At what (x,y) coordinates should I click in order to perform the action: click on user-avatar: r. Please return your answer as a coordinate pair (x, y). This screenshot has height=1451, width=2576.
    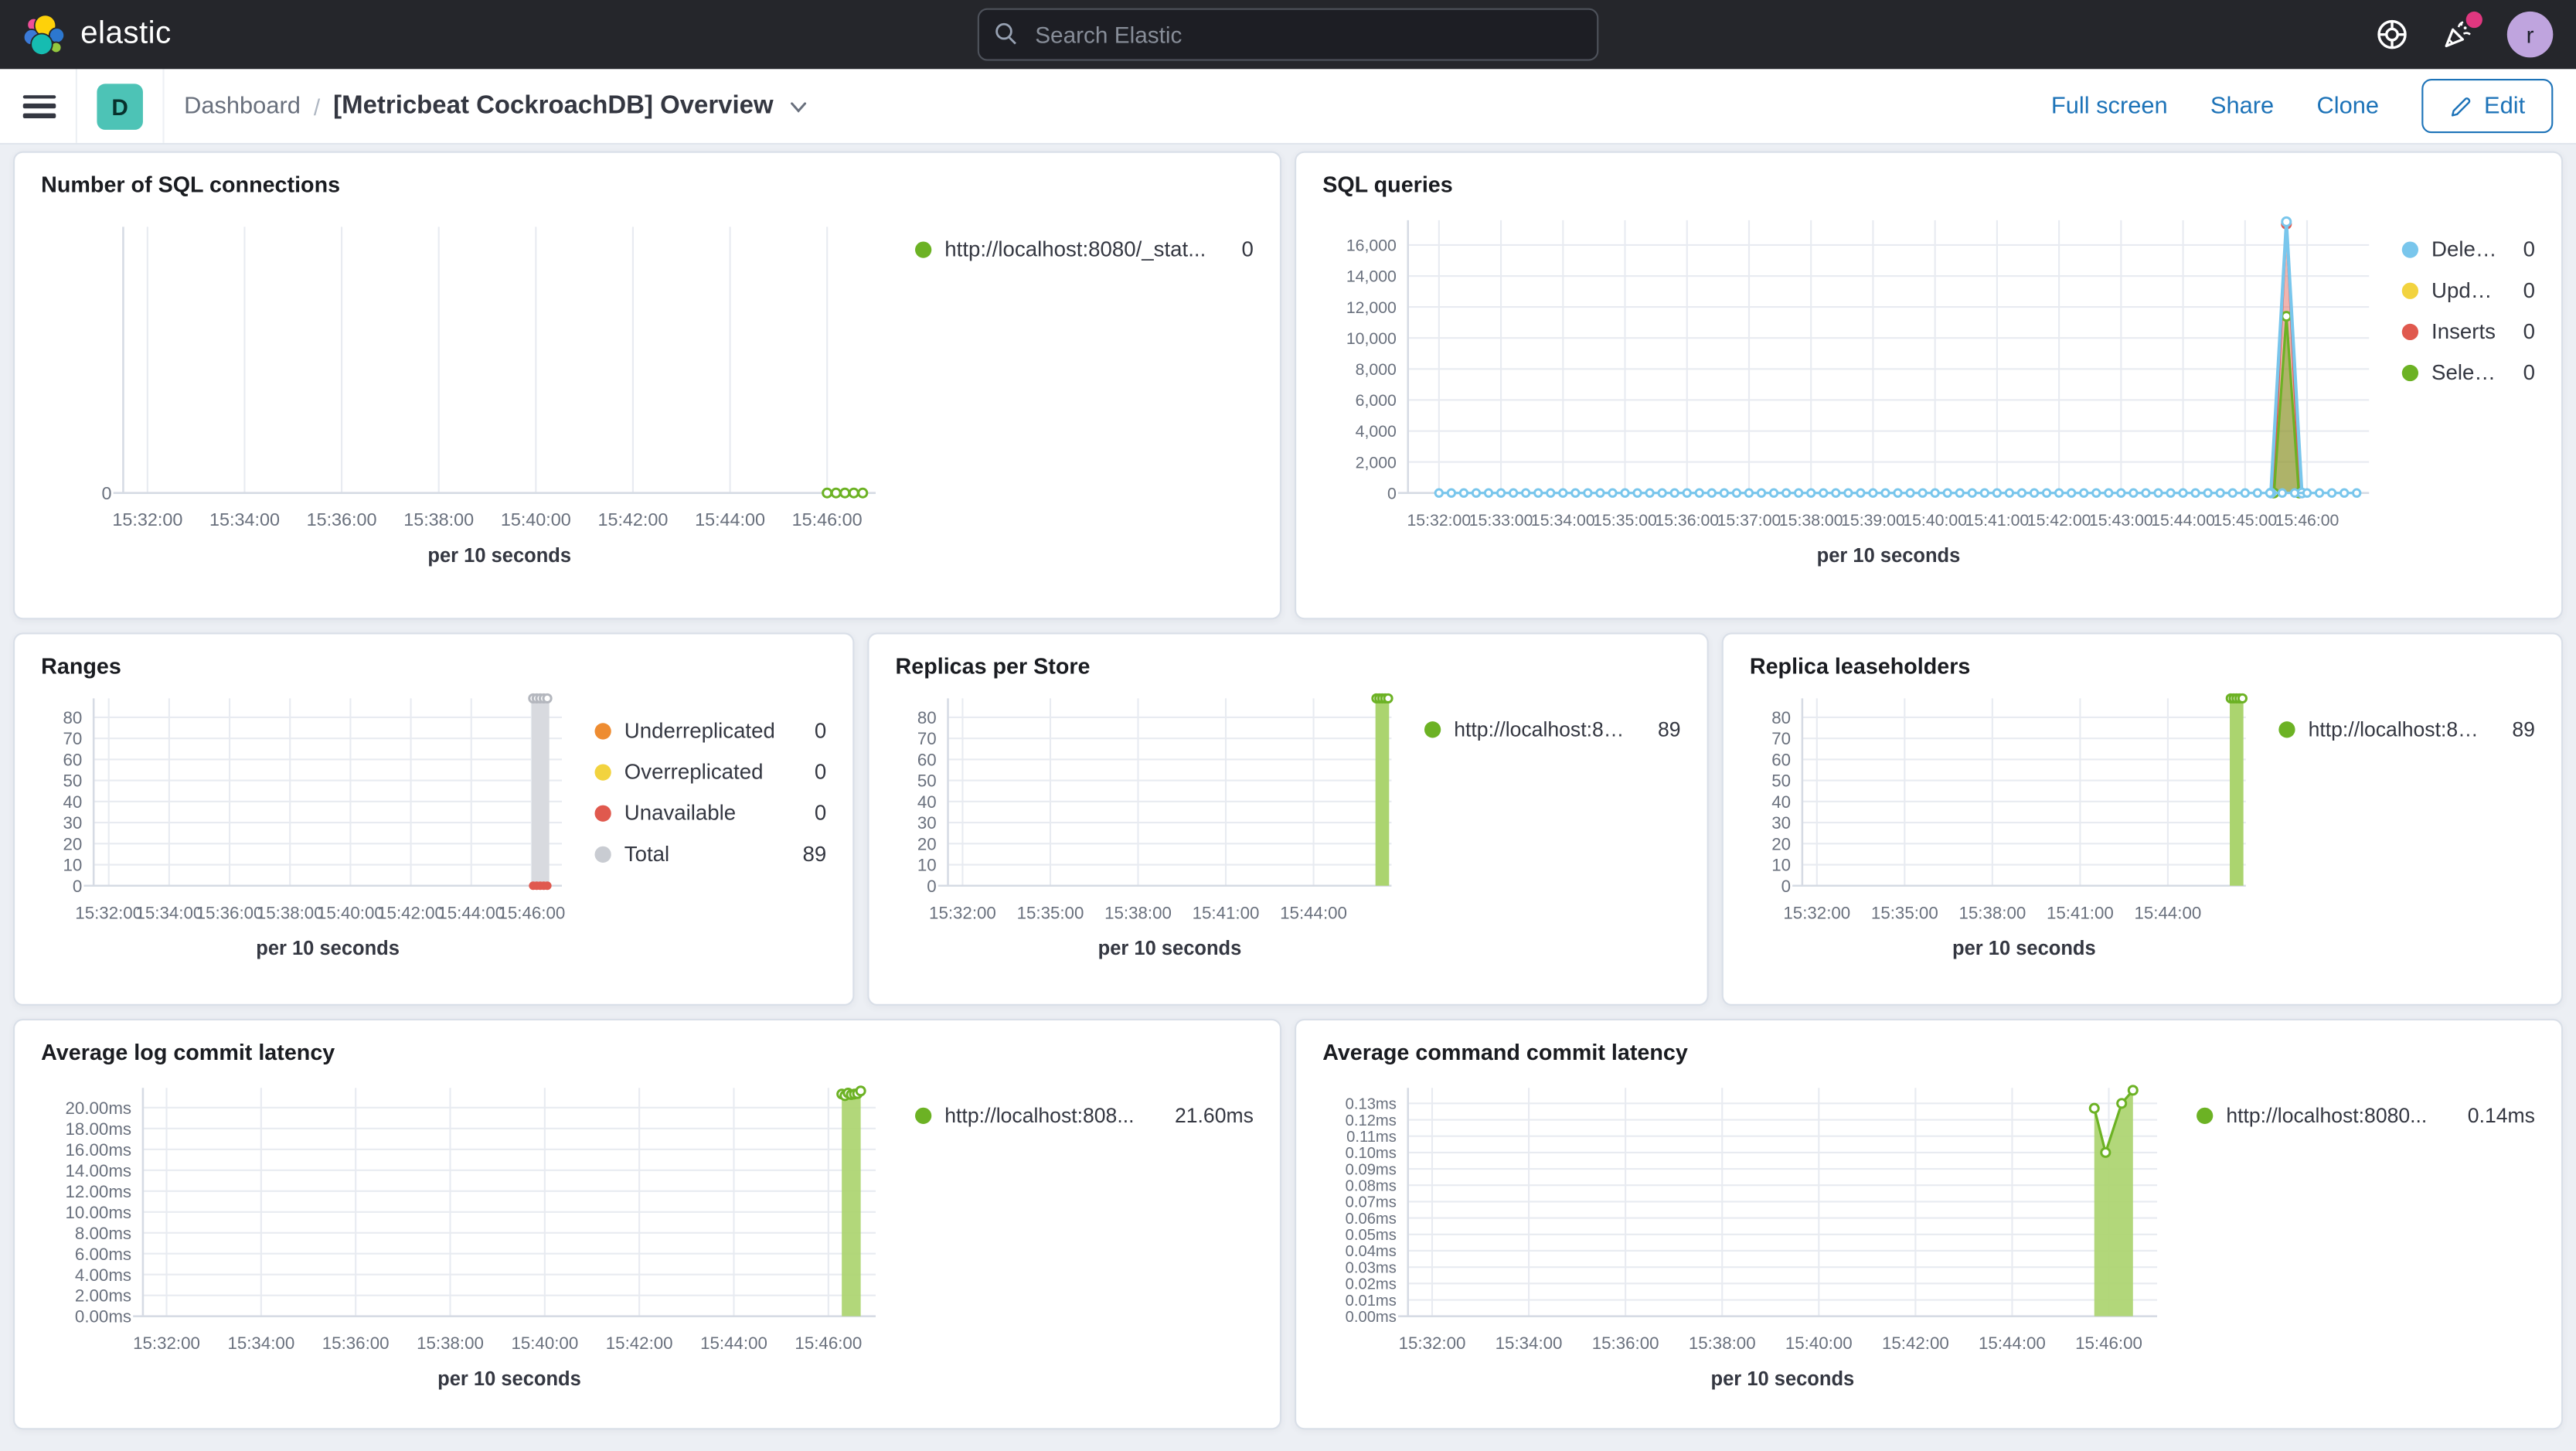
    Looking at the image, I should click on (2530, 34).